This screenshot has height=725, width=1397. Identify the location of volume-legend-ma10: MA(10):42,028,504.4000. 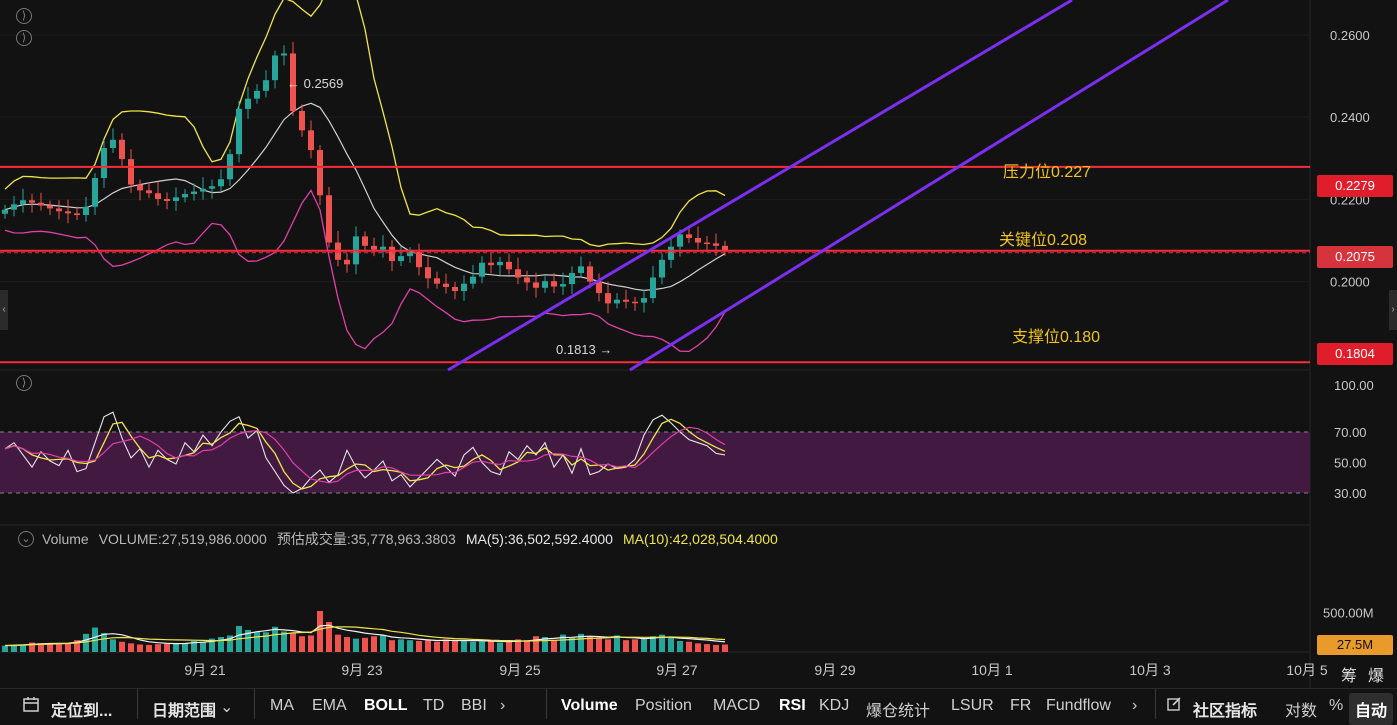
(700, 539).